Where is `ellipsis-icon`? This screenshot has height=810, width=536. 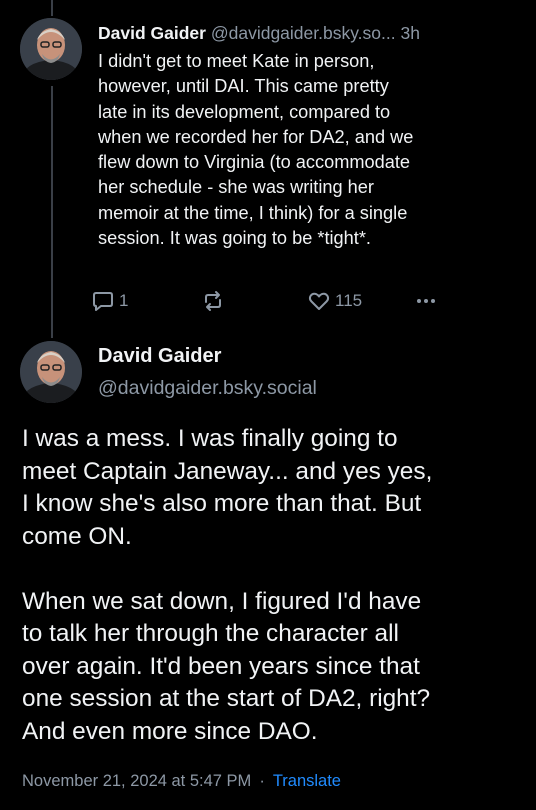
ellipsis-icon is located at coordinates (426, 301).